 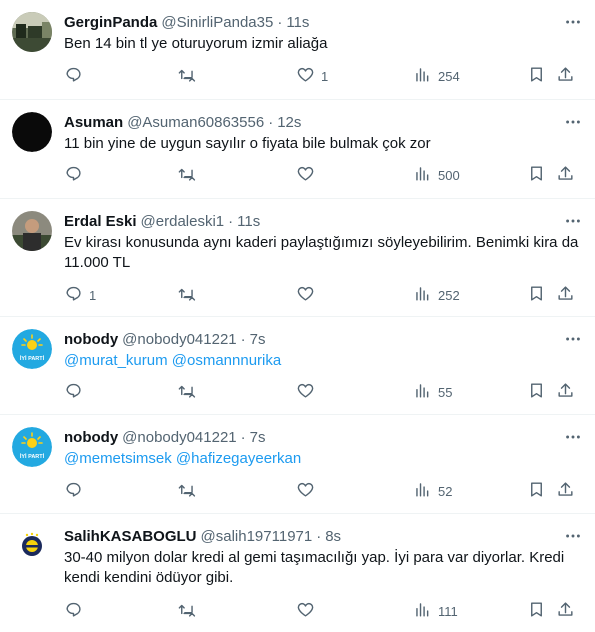 I want to click on display-name: Asuman, so click(x=93, y=122).